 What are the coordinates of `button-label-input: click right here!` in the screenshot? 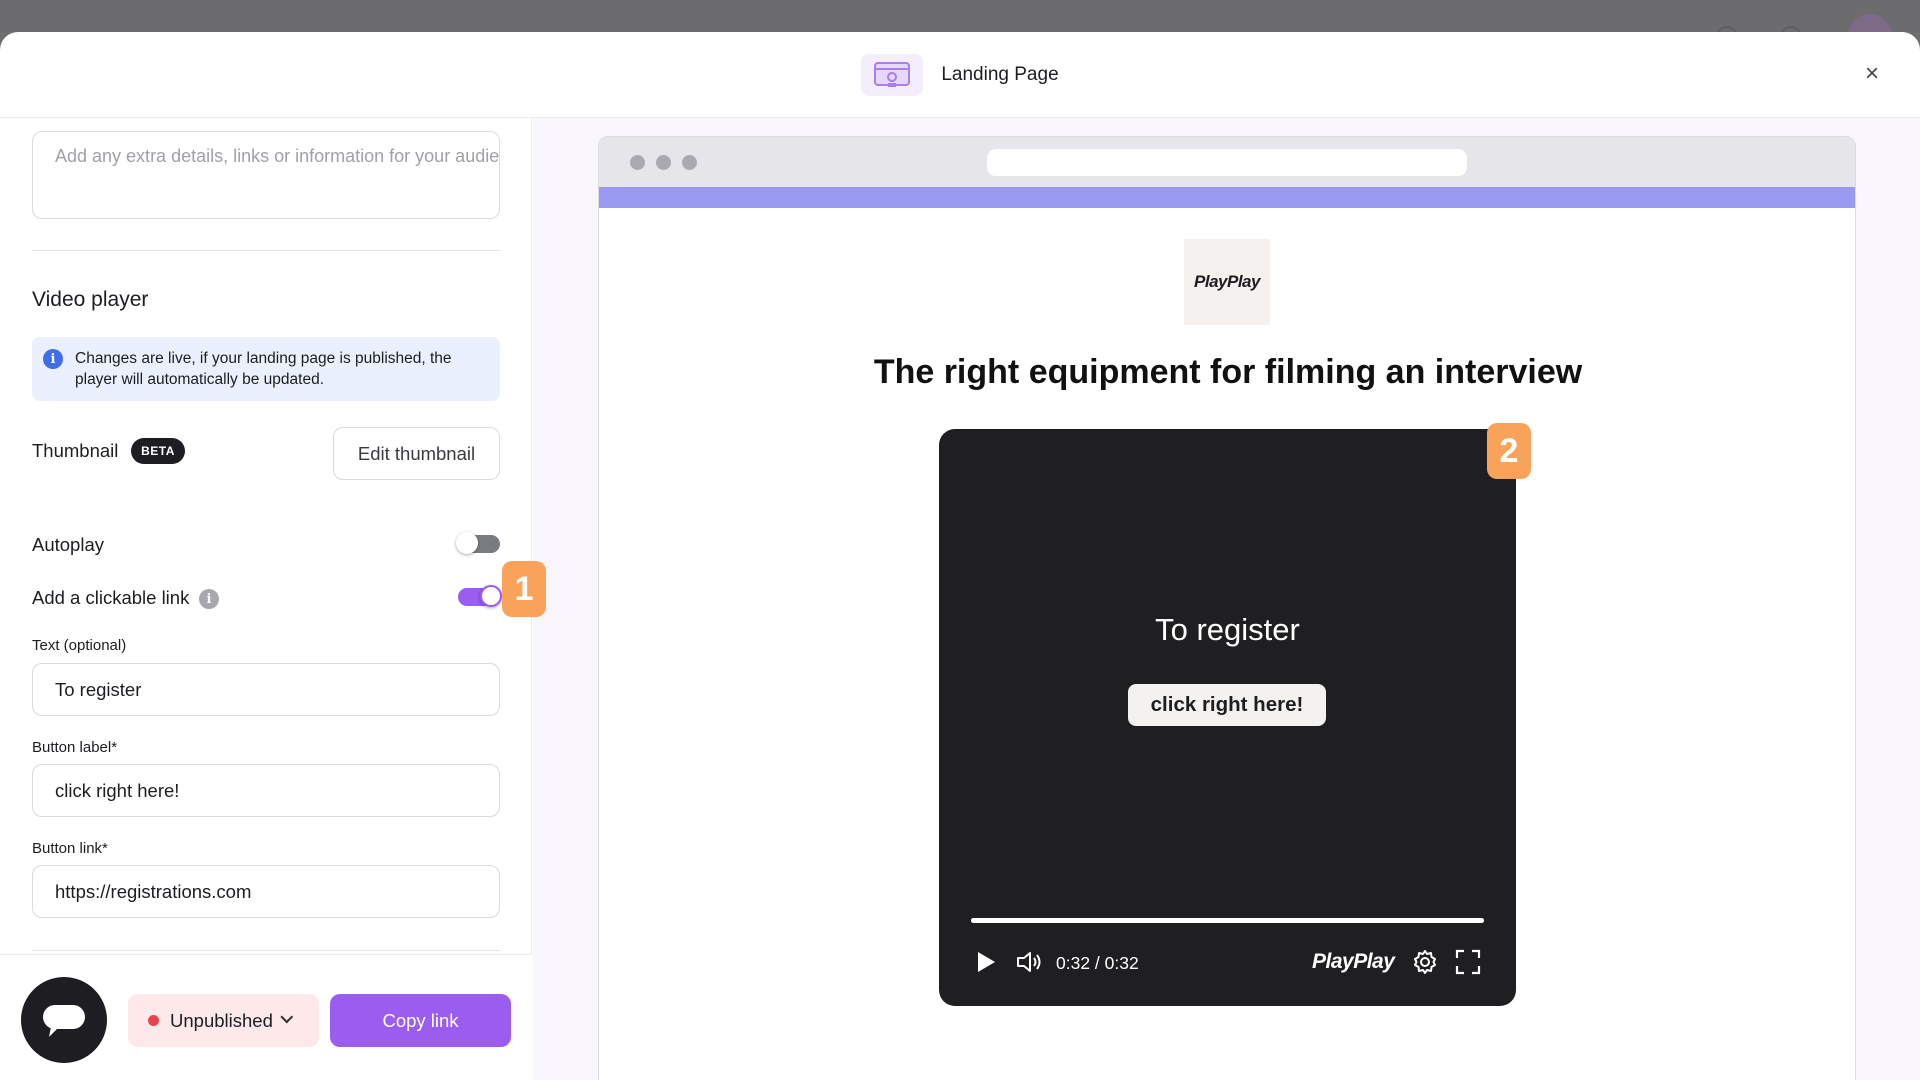 It's located at (266, 790).